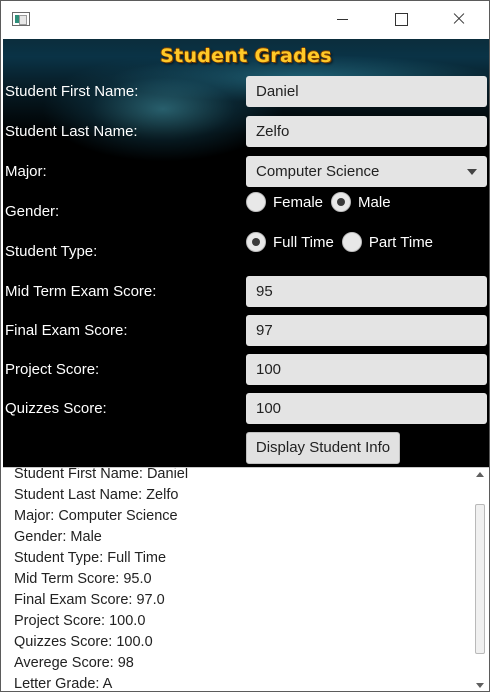 Image resolution: width=490 pixels, height=692 pixels. Describe the element at coordinates (298, 202) in the screenshot. I see `gender-female-label: Female` at that location.